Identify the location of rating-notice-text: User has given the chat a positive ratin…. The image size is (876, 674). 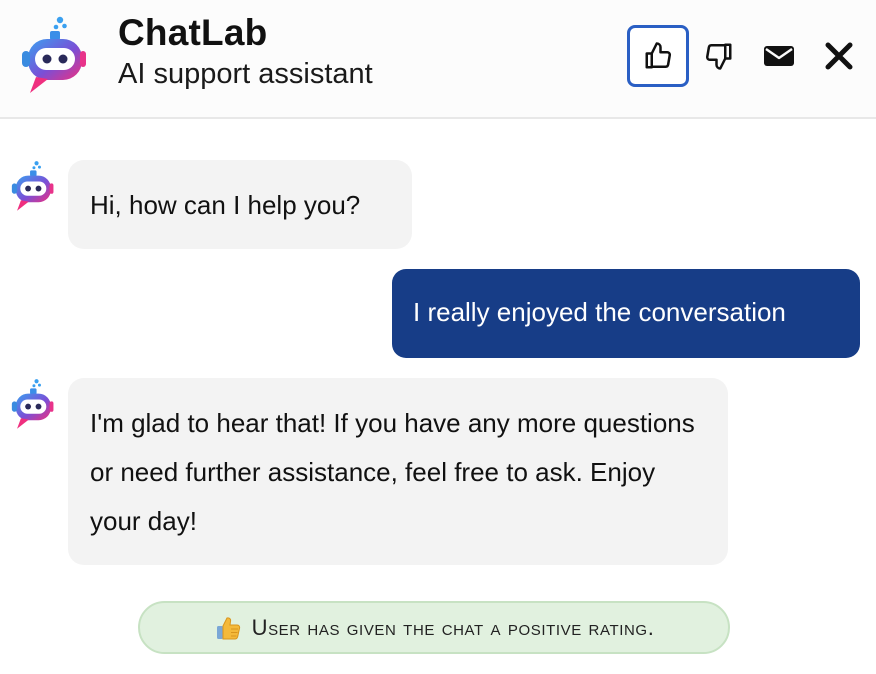
(453, 627).